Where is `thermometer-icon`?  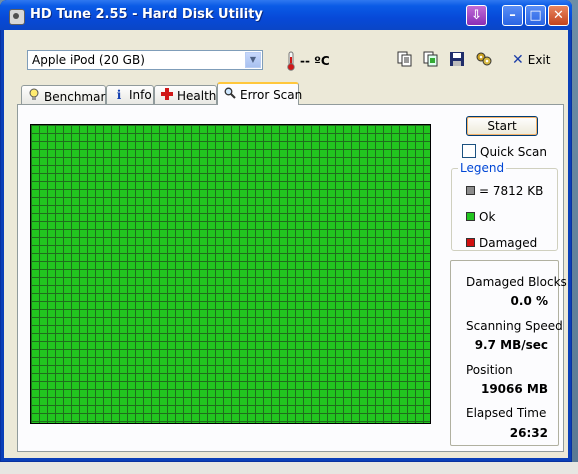 thermometer-icon is located at coordinates (291, 61).